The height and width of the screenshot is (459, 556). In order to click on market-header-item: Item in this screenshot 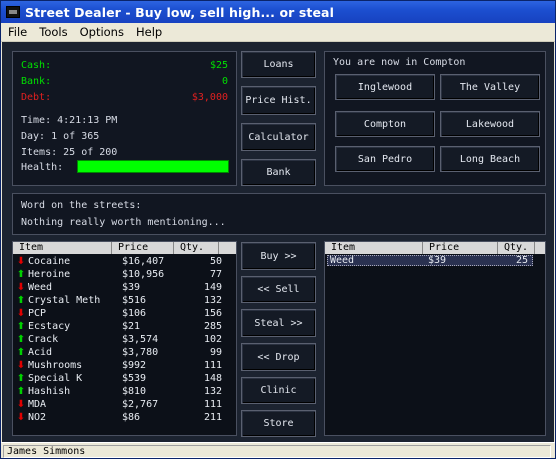, I will do `click(62, 248)`.